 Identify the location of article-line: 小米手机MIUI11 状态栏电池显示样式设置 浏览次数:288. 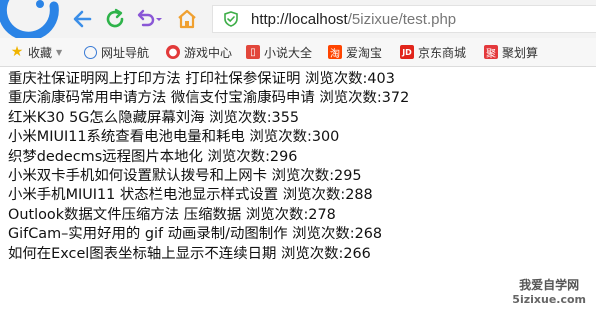
(208, 195).